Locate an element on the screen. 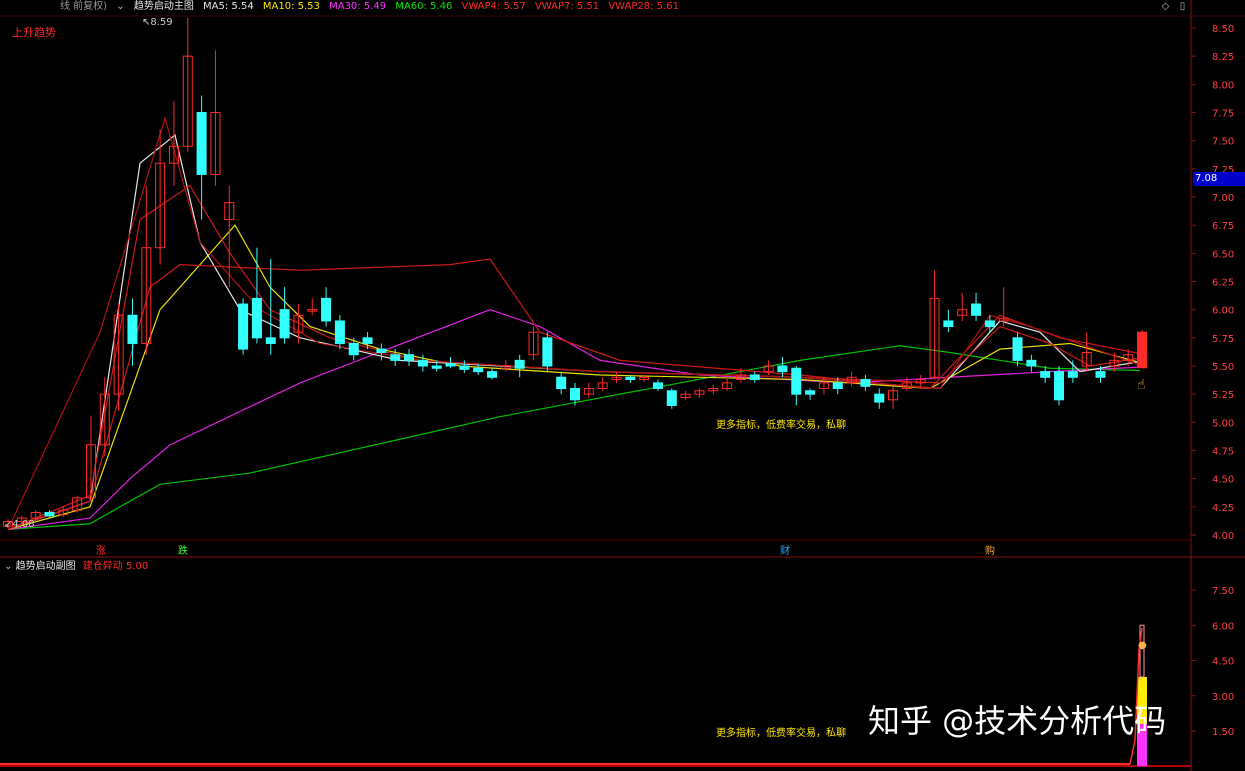 This screenshot has height=771, width=1245. sub-indicator-name: 趋势启动副图 is located at coordinates (46, 566).